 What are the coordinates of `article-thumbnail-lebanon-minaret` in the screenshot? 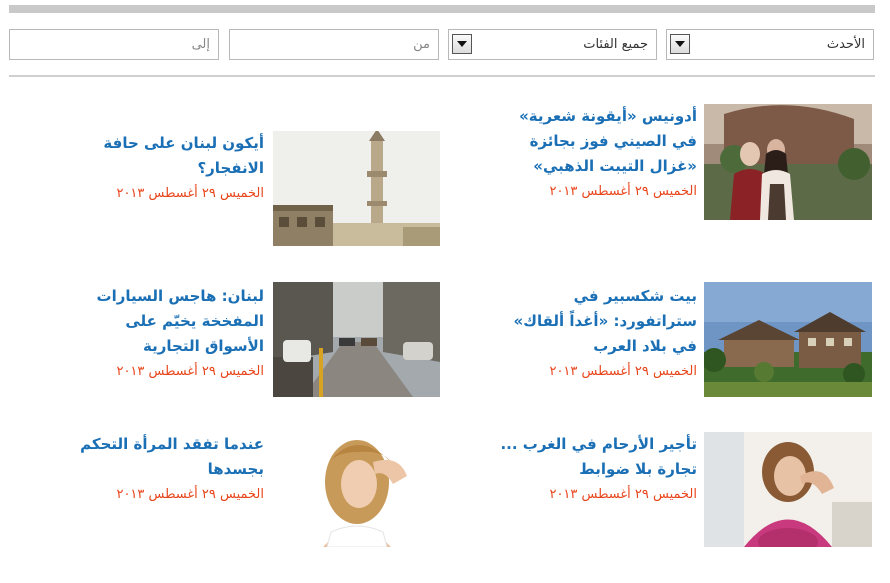 It's located at (356, 188).